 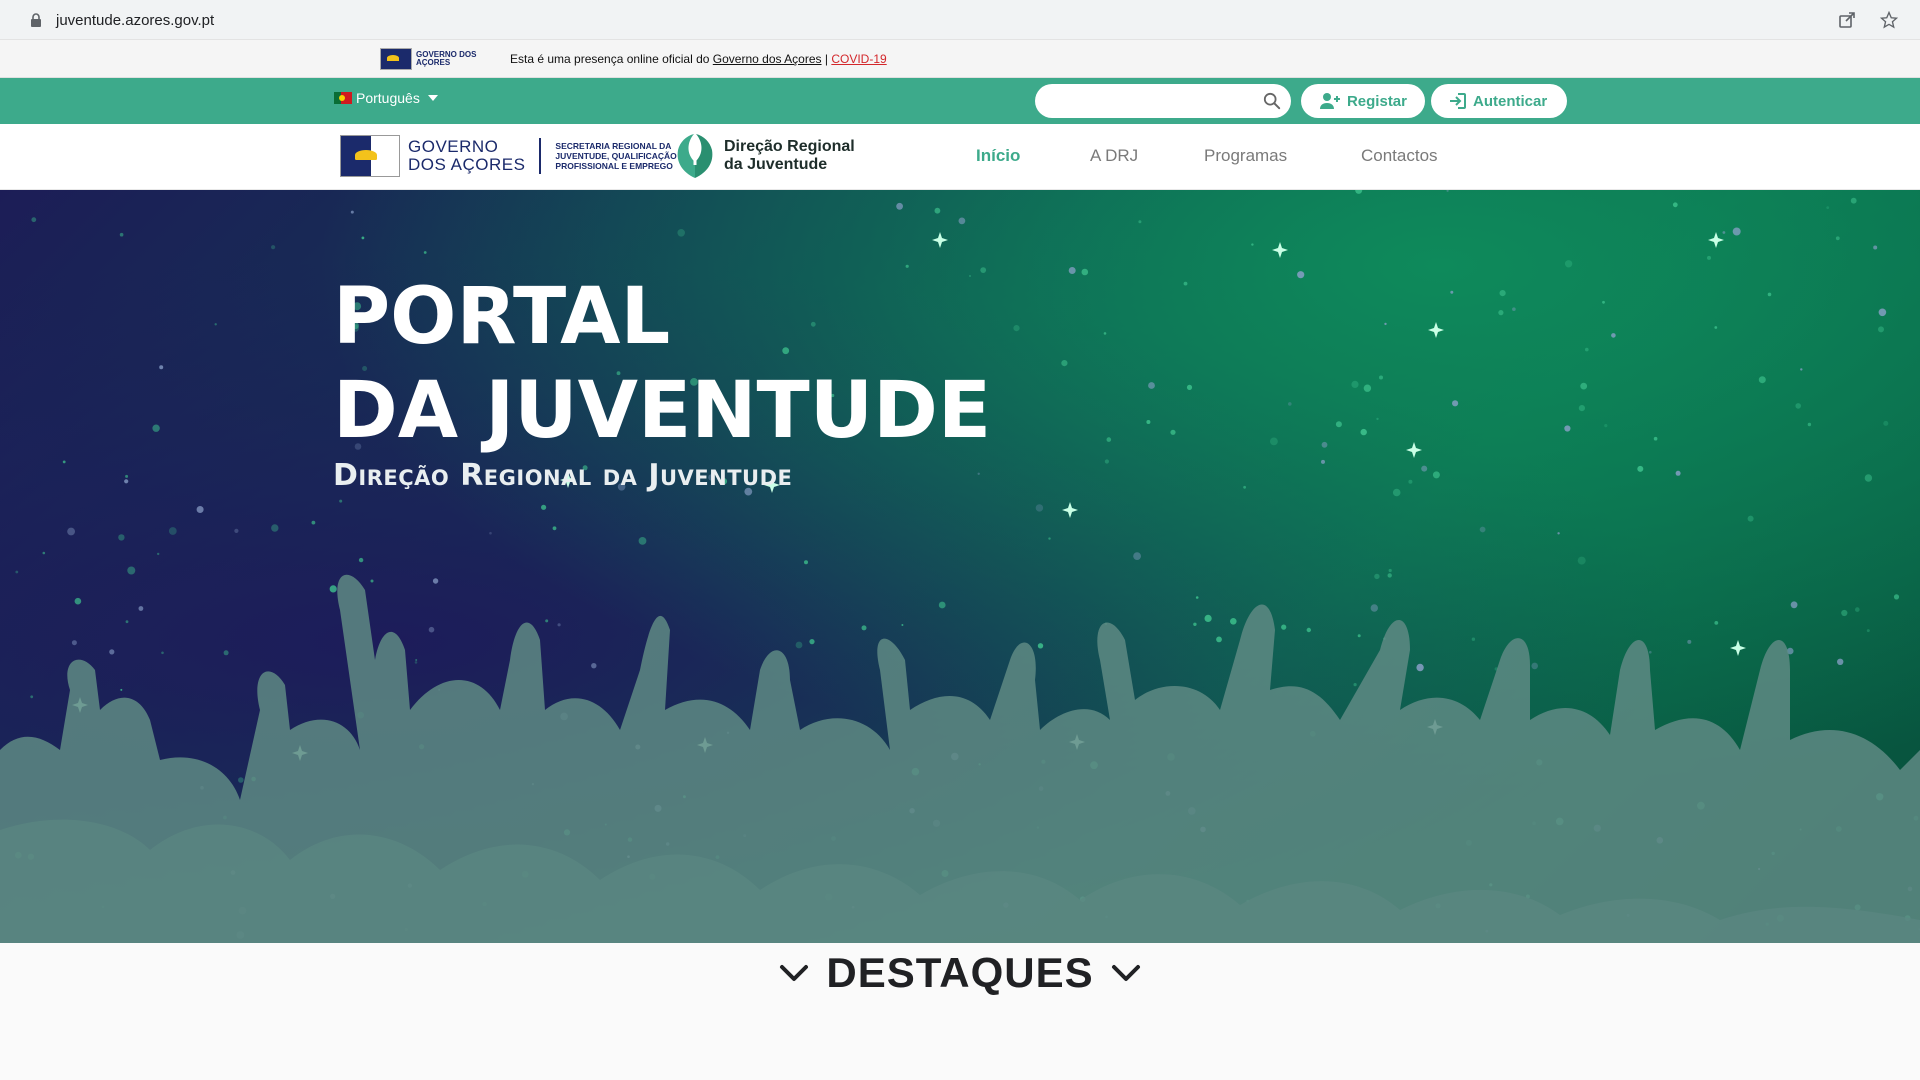 I want to click on official-logo-text: GOVERNO DOS AÇORES, so click(x=446, y=58).